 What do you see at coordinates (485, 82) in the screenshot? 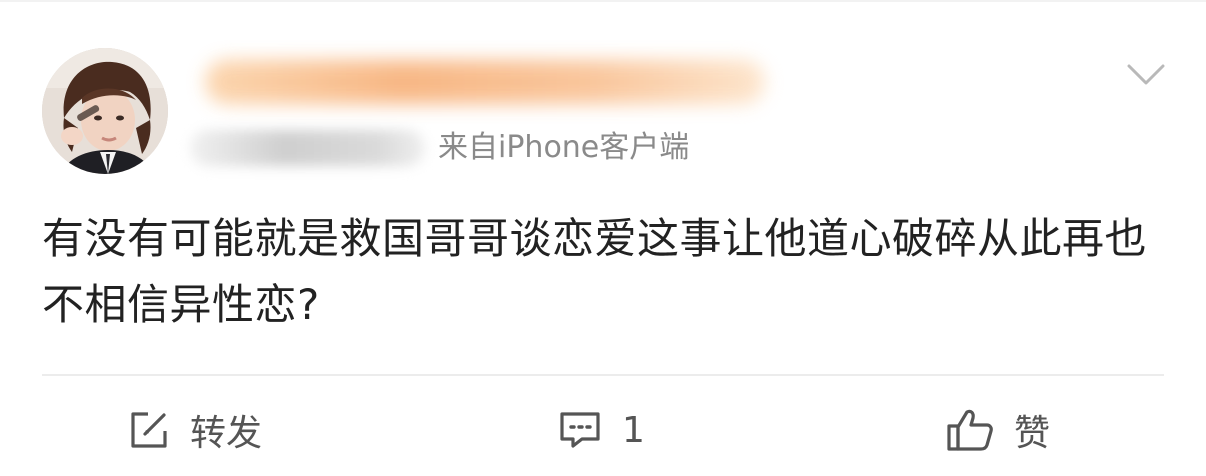
I see `username-blurred` at bounding box center [485, 82].